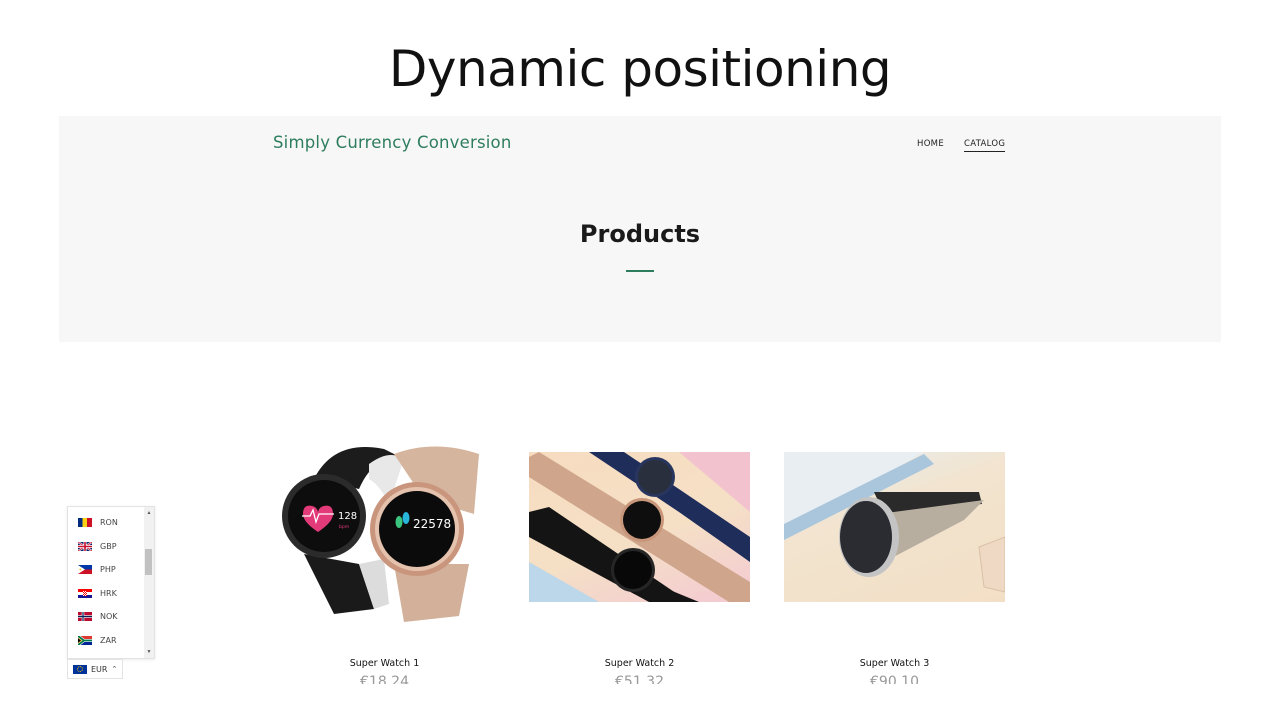 Image resolution: width=1280 pixels, height=720 pixels. What do you see at coordinates (894, 679) in the screenshot?
I see `product-price: €90.10` at bounding box center [894, 679].